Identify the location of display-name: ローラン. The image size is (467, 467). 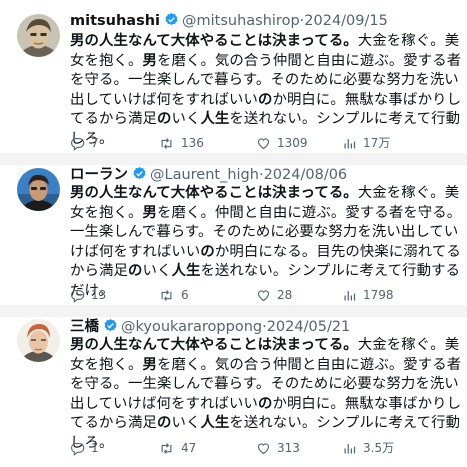
(99, 175).